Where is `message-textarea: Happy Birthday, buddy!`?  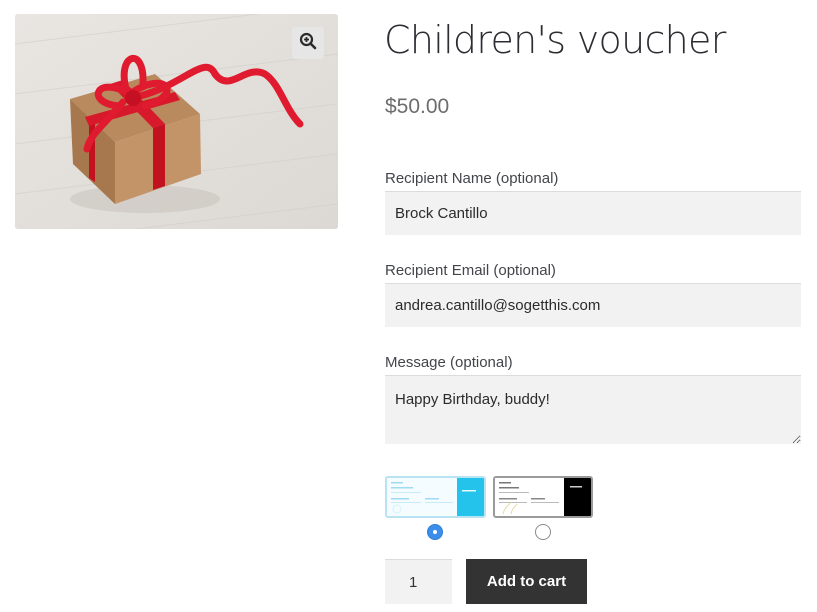
message-textarea: Happy Birthday, buddy! is located at coordinates (593, 409).